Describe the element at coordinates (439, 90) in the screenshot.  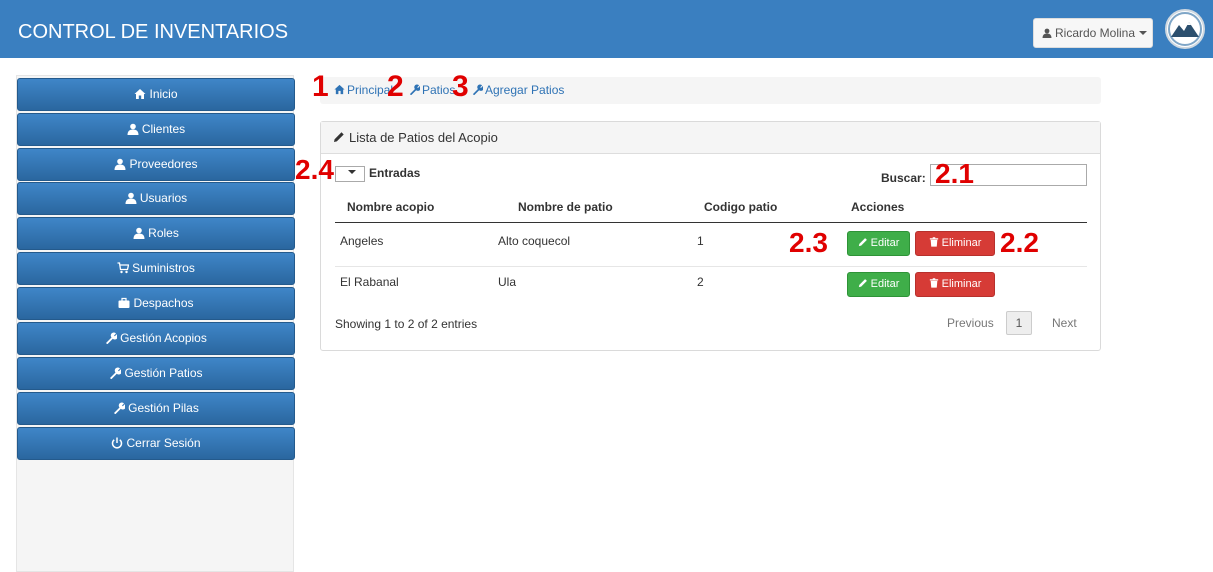
I see `breadcrumb-label: Patios` at that location.